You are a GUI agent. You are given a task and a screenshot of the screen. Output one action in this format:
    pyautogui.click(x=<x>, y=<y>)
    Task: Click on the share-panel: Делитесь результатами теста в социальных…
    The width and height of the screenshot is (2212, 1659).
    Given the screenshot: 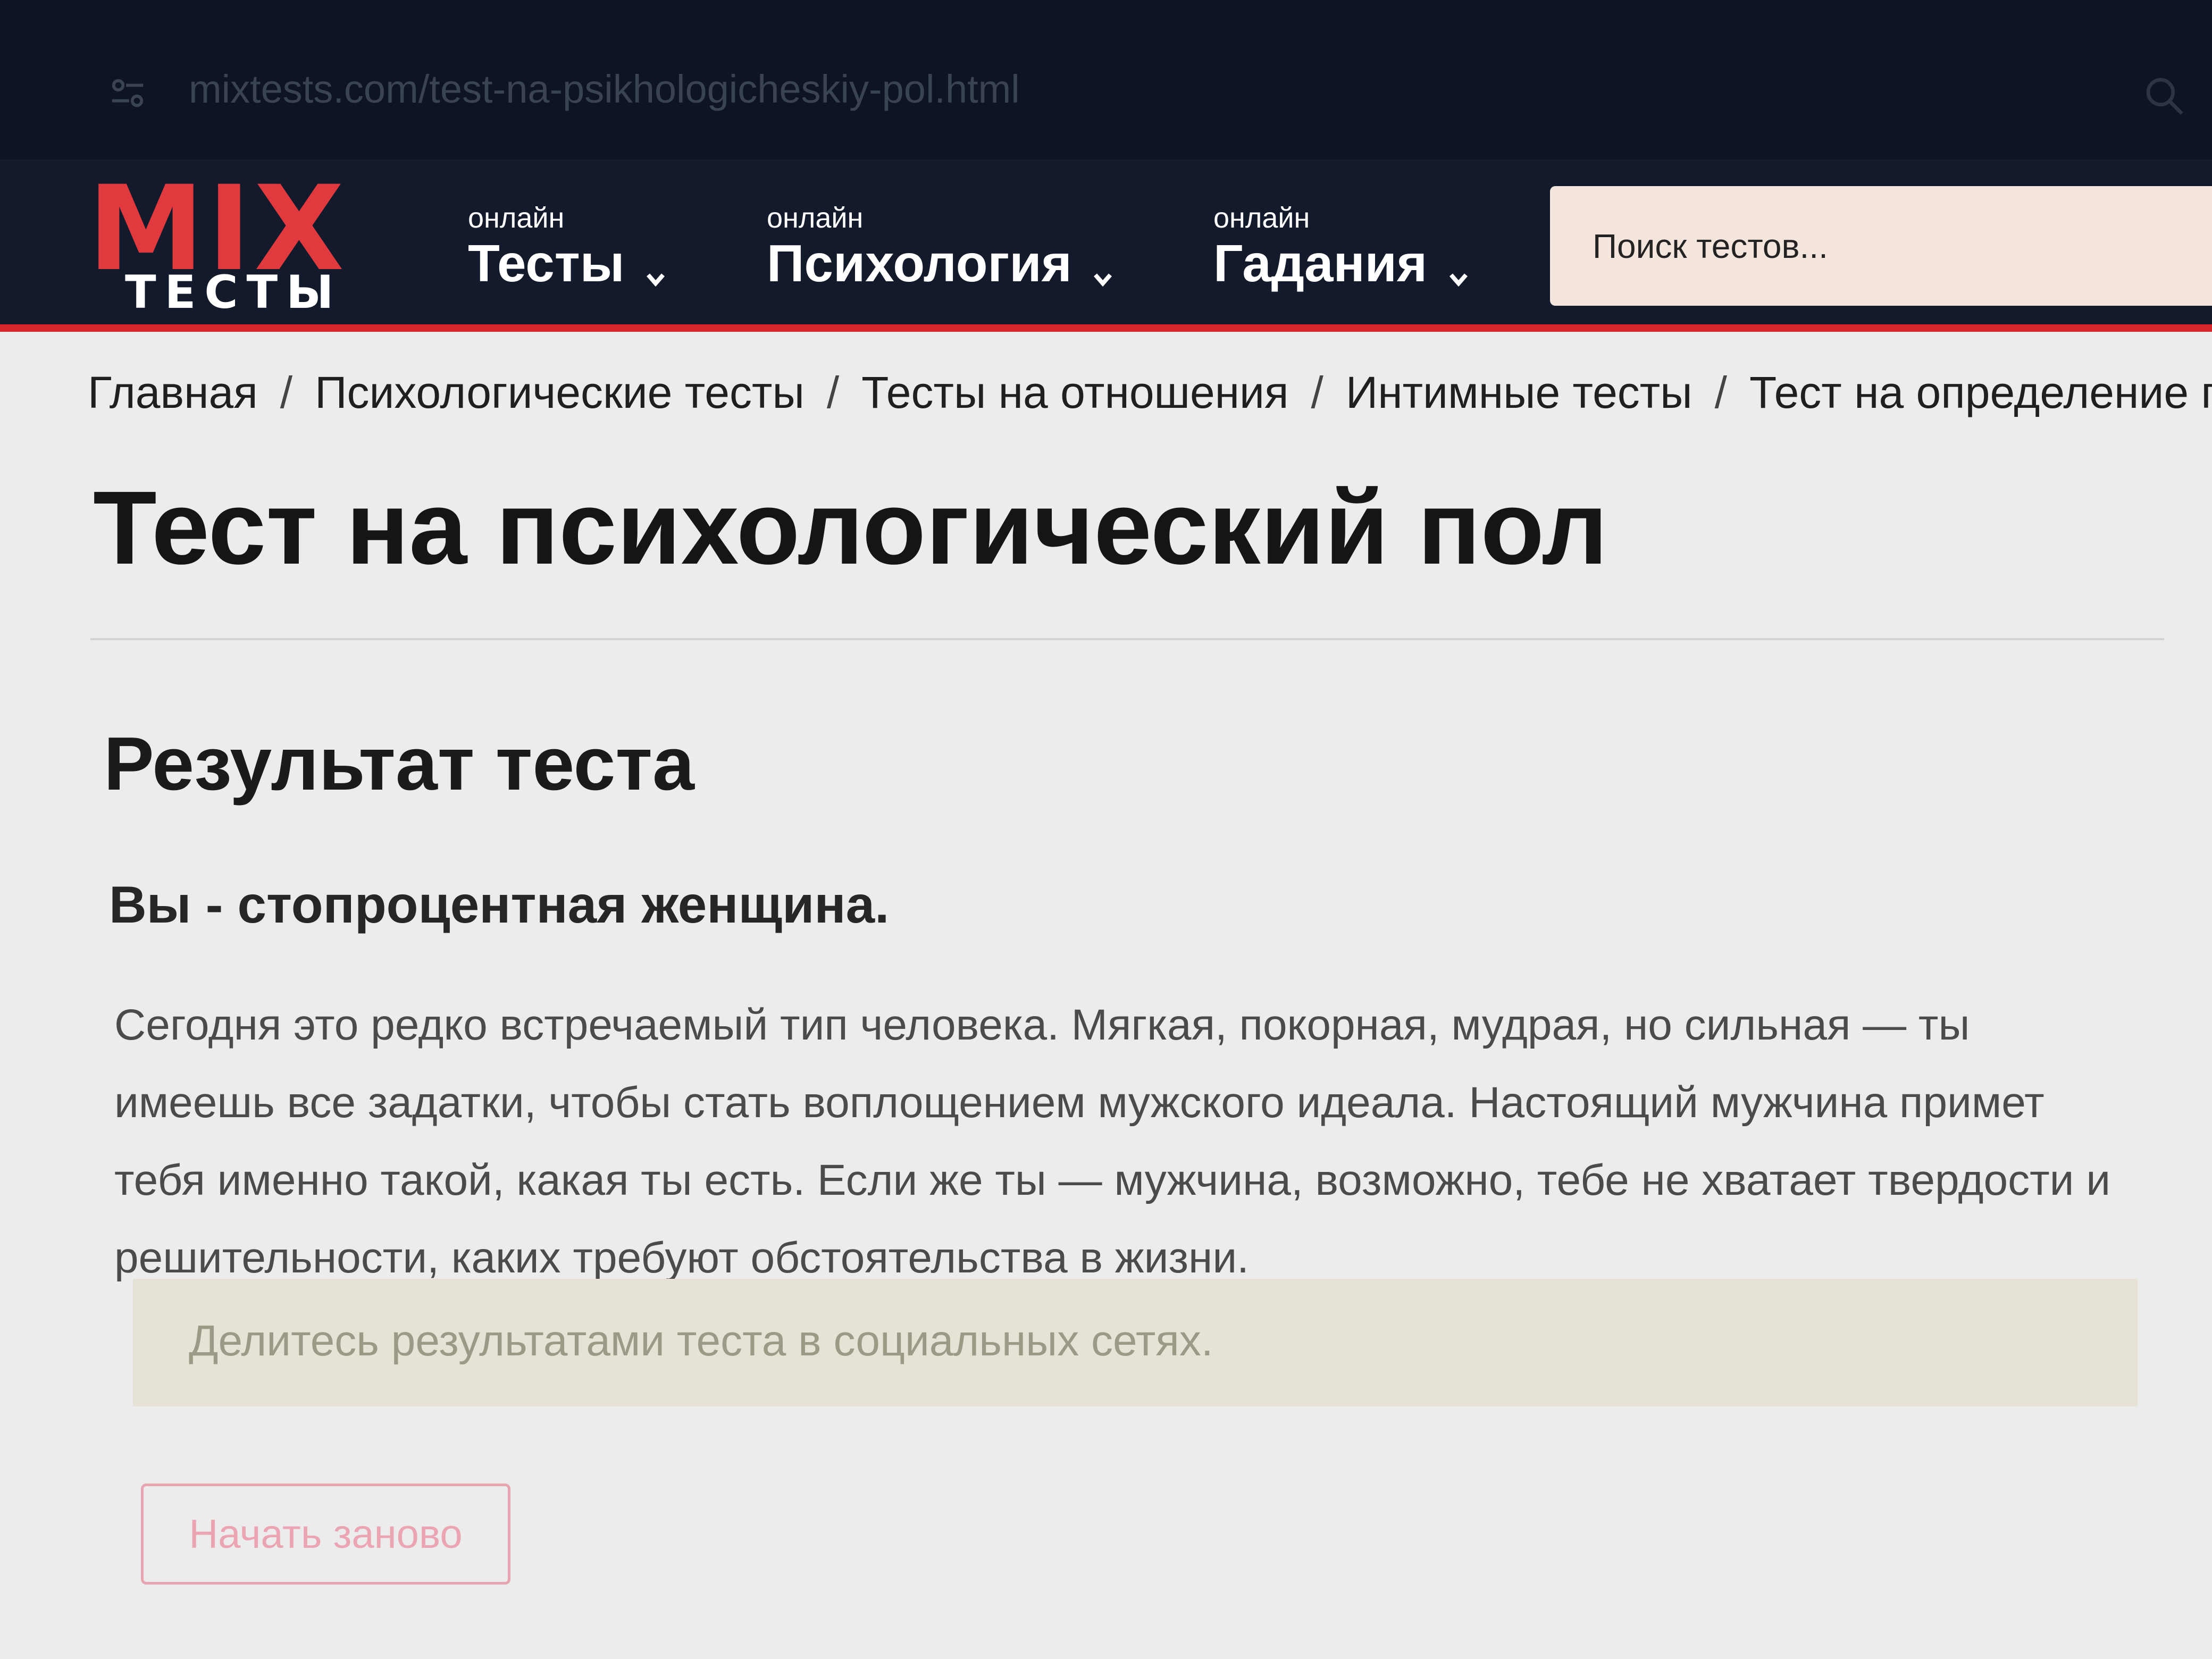 What is the action you would take?
    pyautogui.click(x=1135, y=1342)
    